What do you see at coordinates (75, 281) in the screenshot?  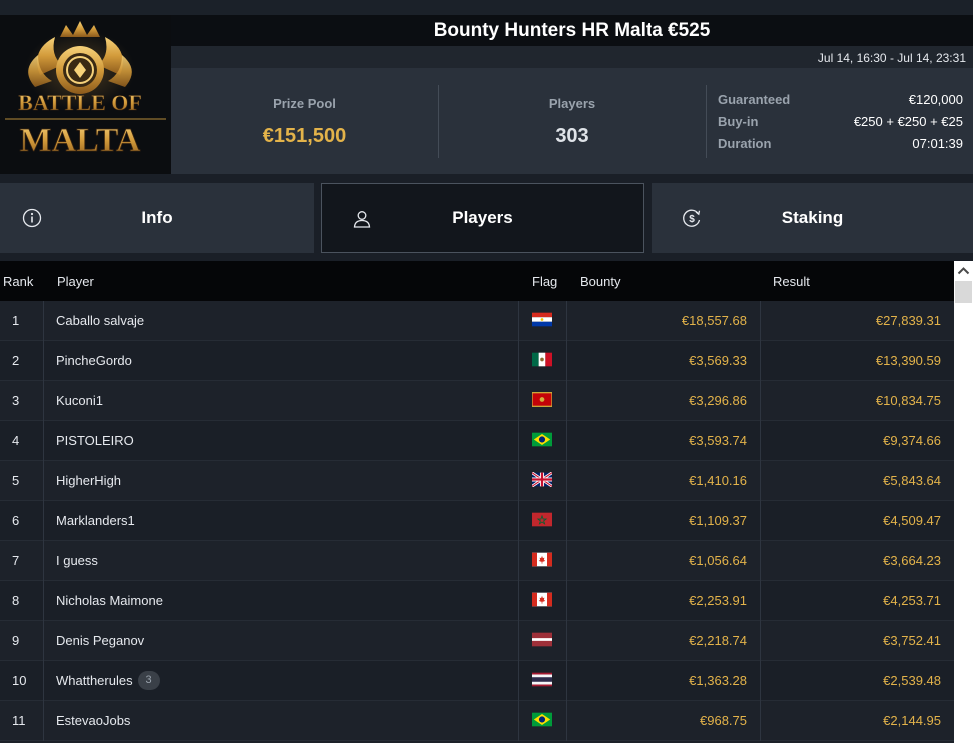 I see `header-player: Player` at bounding box center [75, 281].